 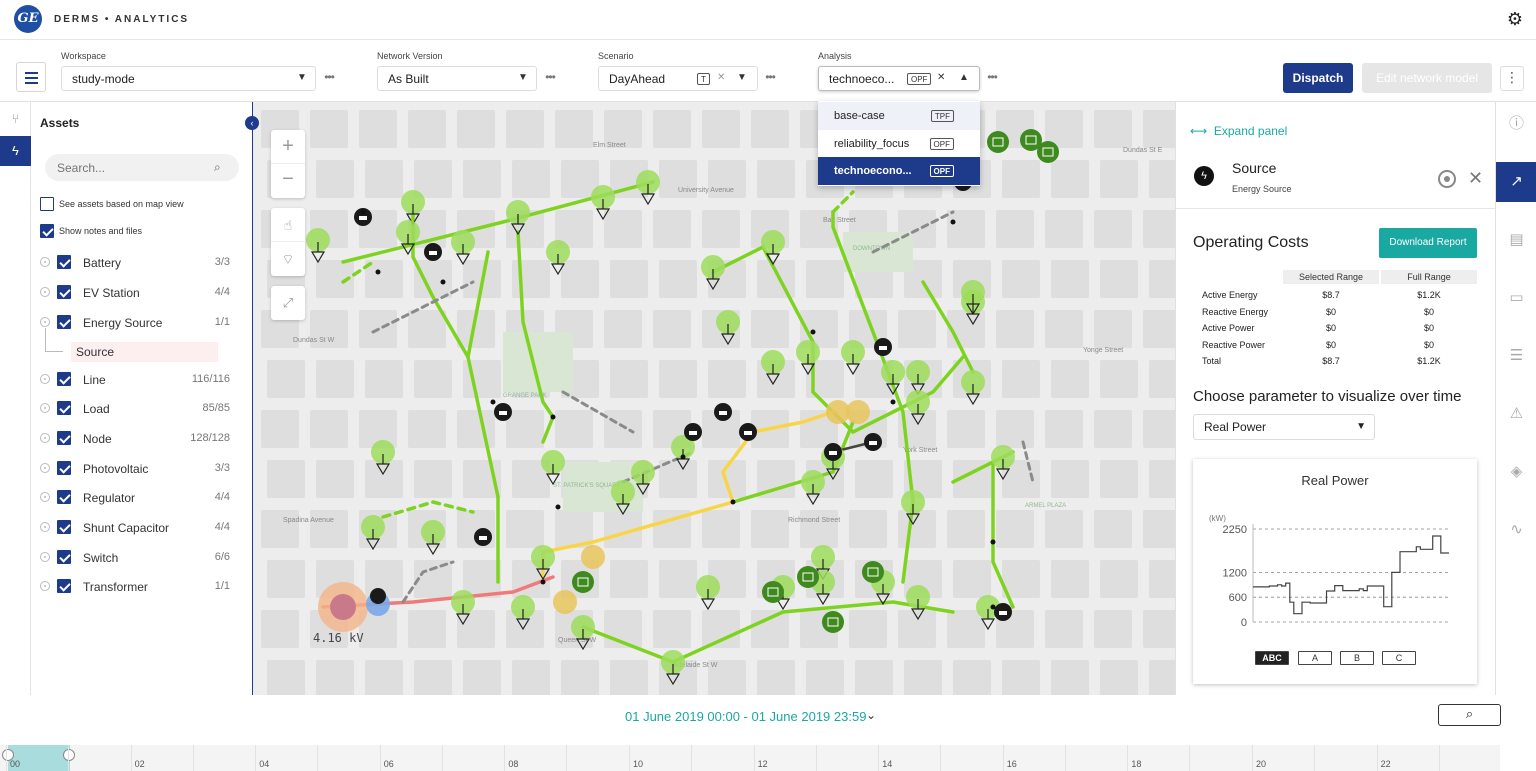 What do you see at coordinates (15, 119) in the screenshot?
I see `branch-icon: ⑂` at bounding box center [15, 119].